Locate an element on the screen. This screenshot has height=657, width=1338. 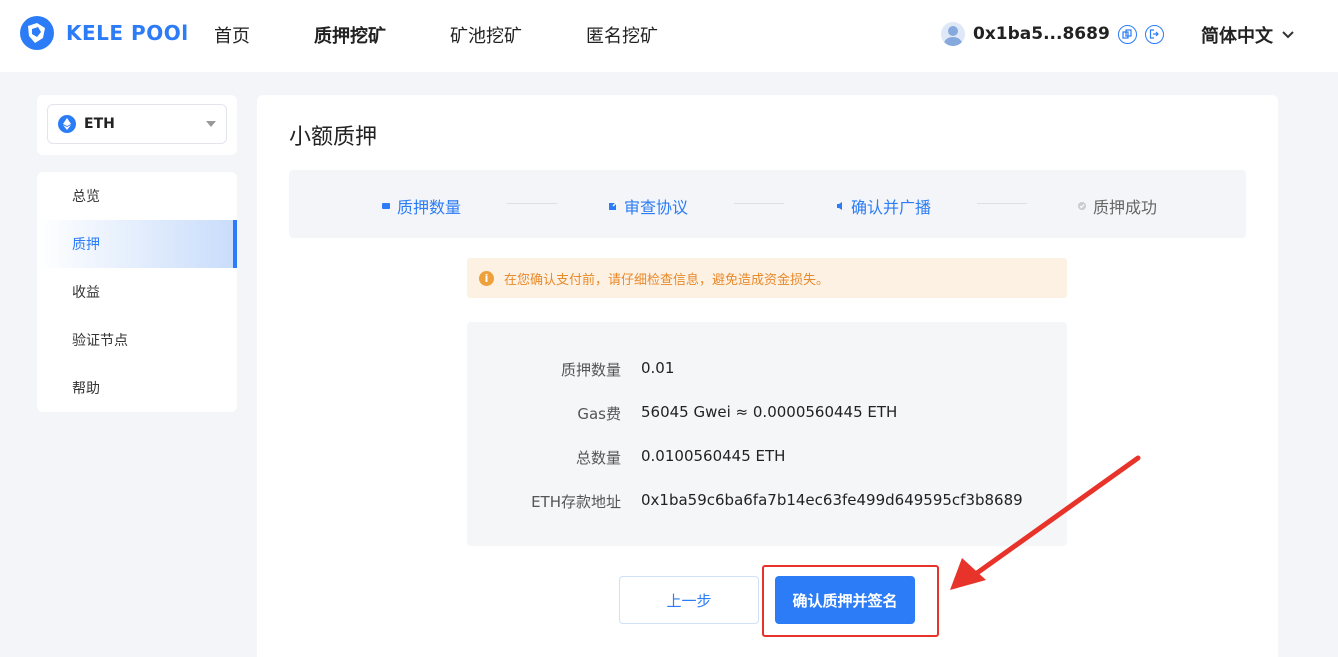
detail-value: 56045 Gwei ≈ 0.0000560445 ETH is located at coordinates (769, 412).